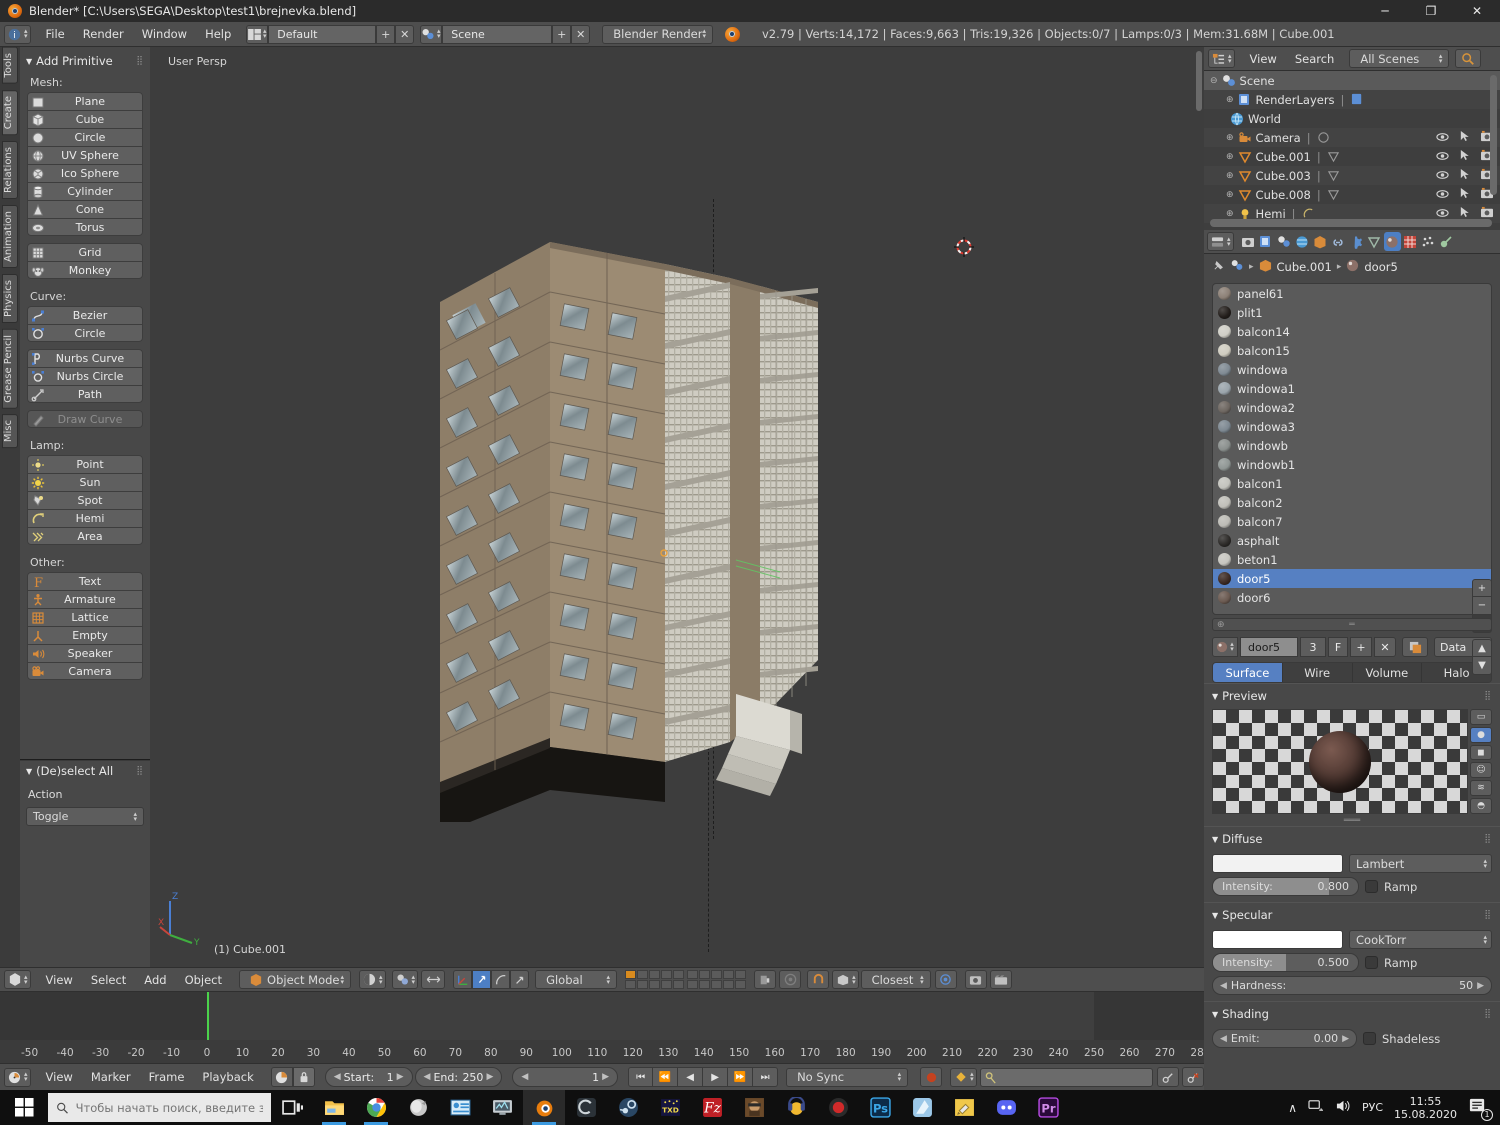 The height and width of the screenshot is (1125, 1500). I want to click on pivot-spinner: ▴ ▾, so click(414, 979).